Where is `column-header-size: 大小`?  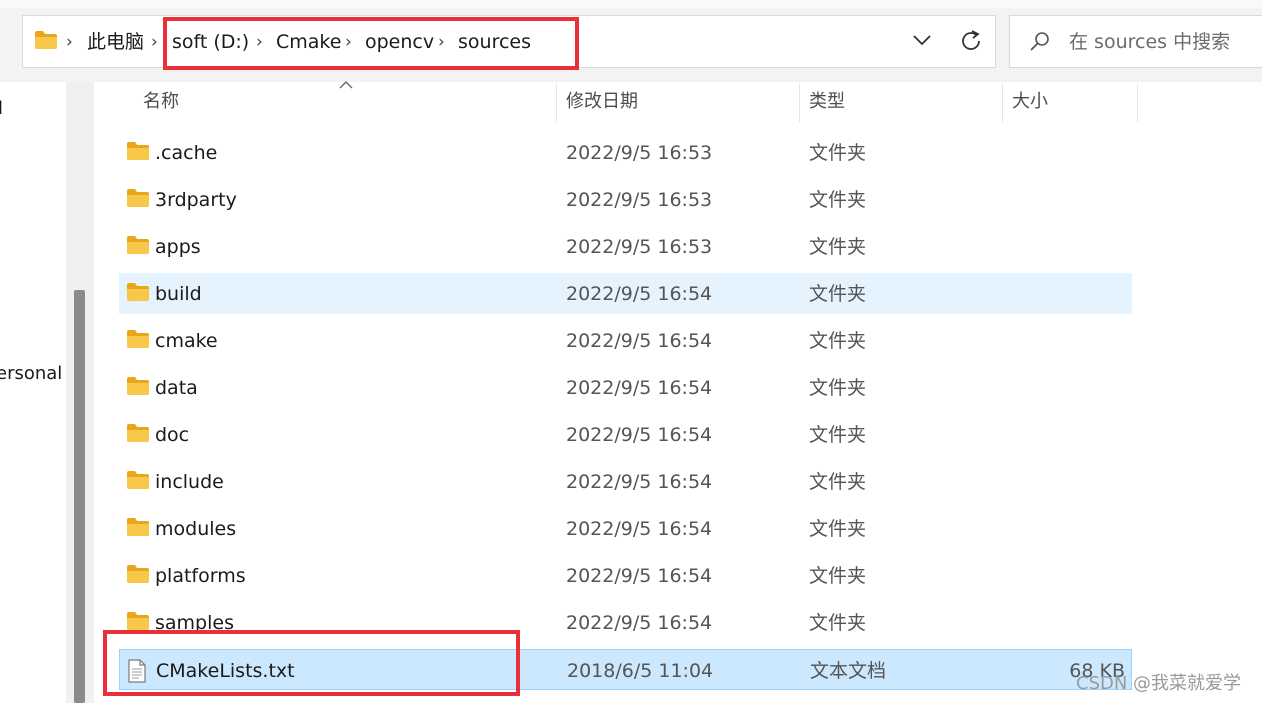 column-header-size: 大小 is located at coordinates (1030, 102).